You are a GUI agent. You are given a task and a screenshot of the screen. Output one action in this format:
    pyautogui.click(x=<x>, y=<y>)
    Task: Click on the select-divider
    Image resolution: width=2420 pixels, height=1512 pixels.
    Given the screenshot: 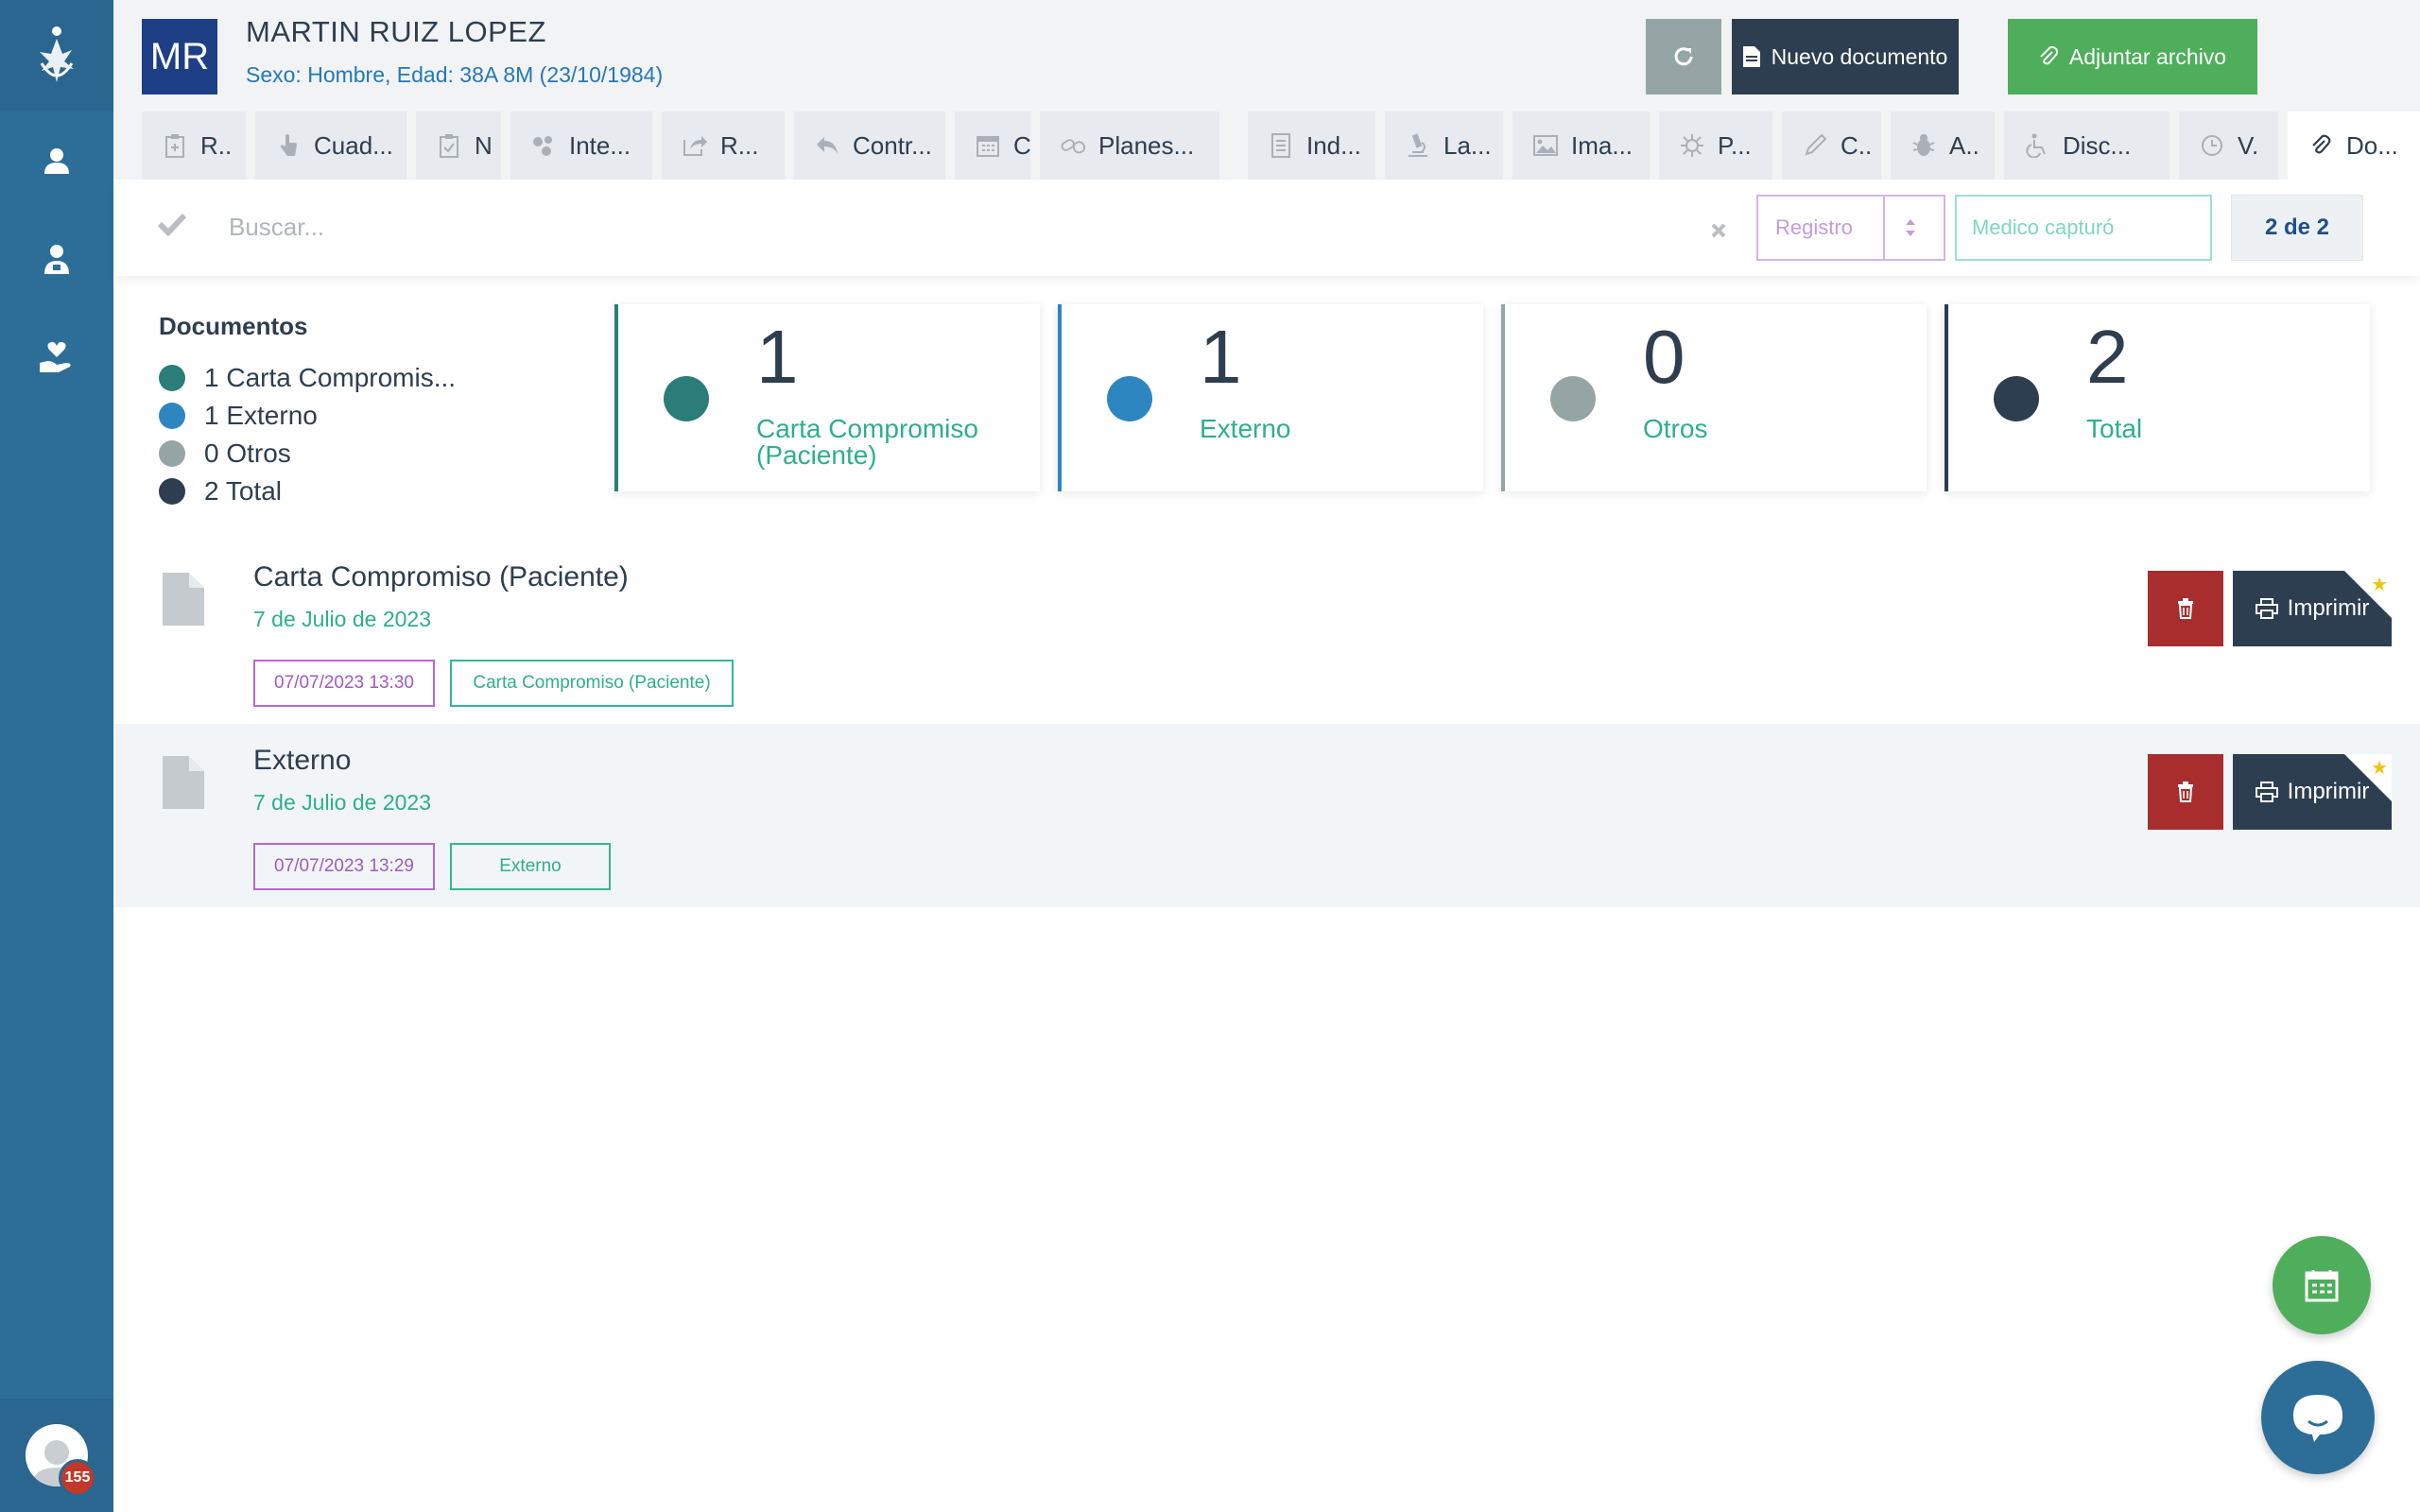 What is the action you would take?
    pyautogui.click(x=1884, y=228)
    